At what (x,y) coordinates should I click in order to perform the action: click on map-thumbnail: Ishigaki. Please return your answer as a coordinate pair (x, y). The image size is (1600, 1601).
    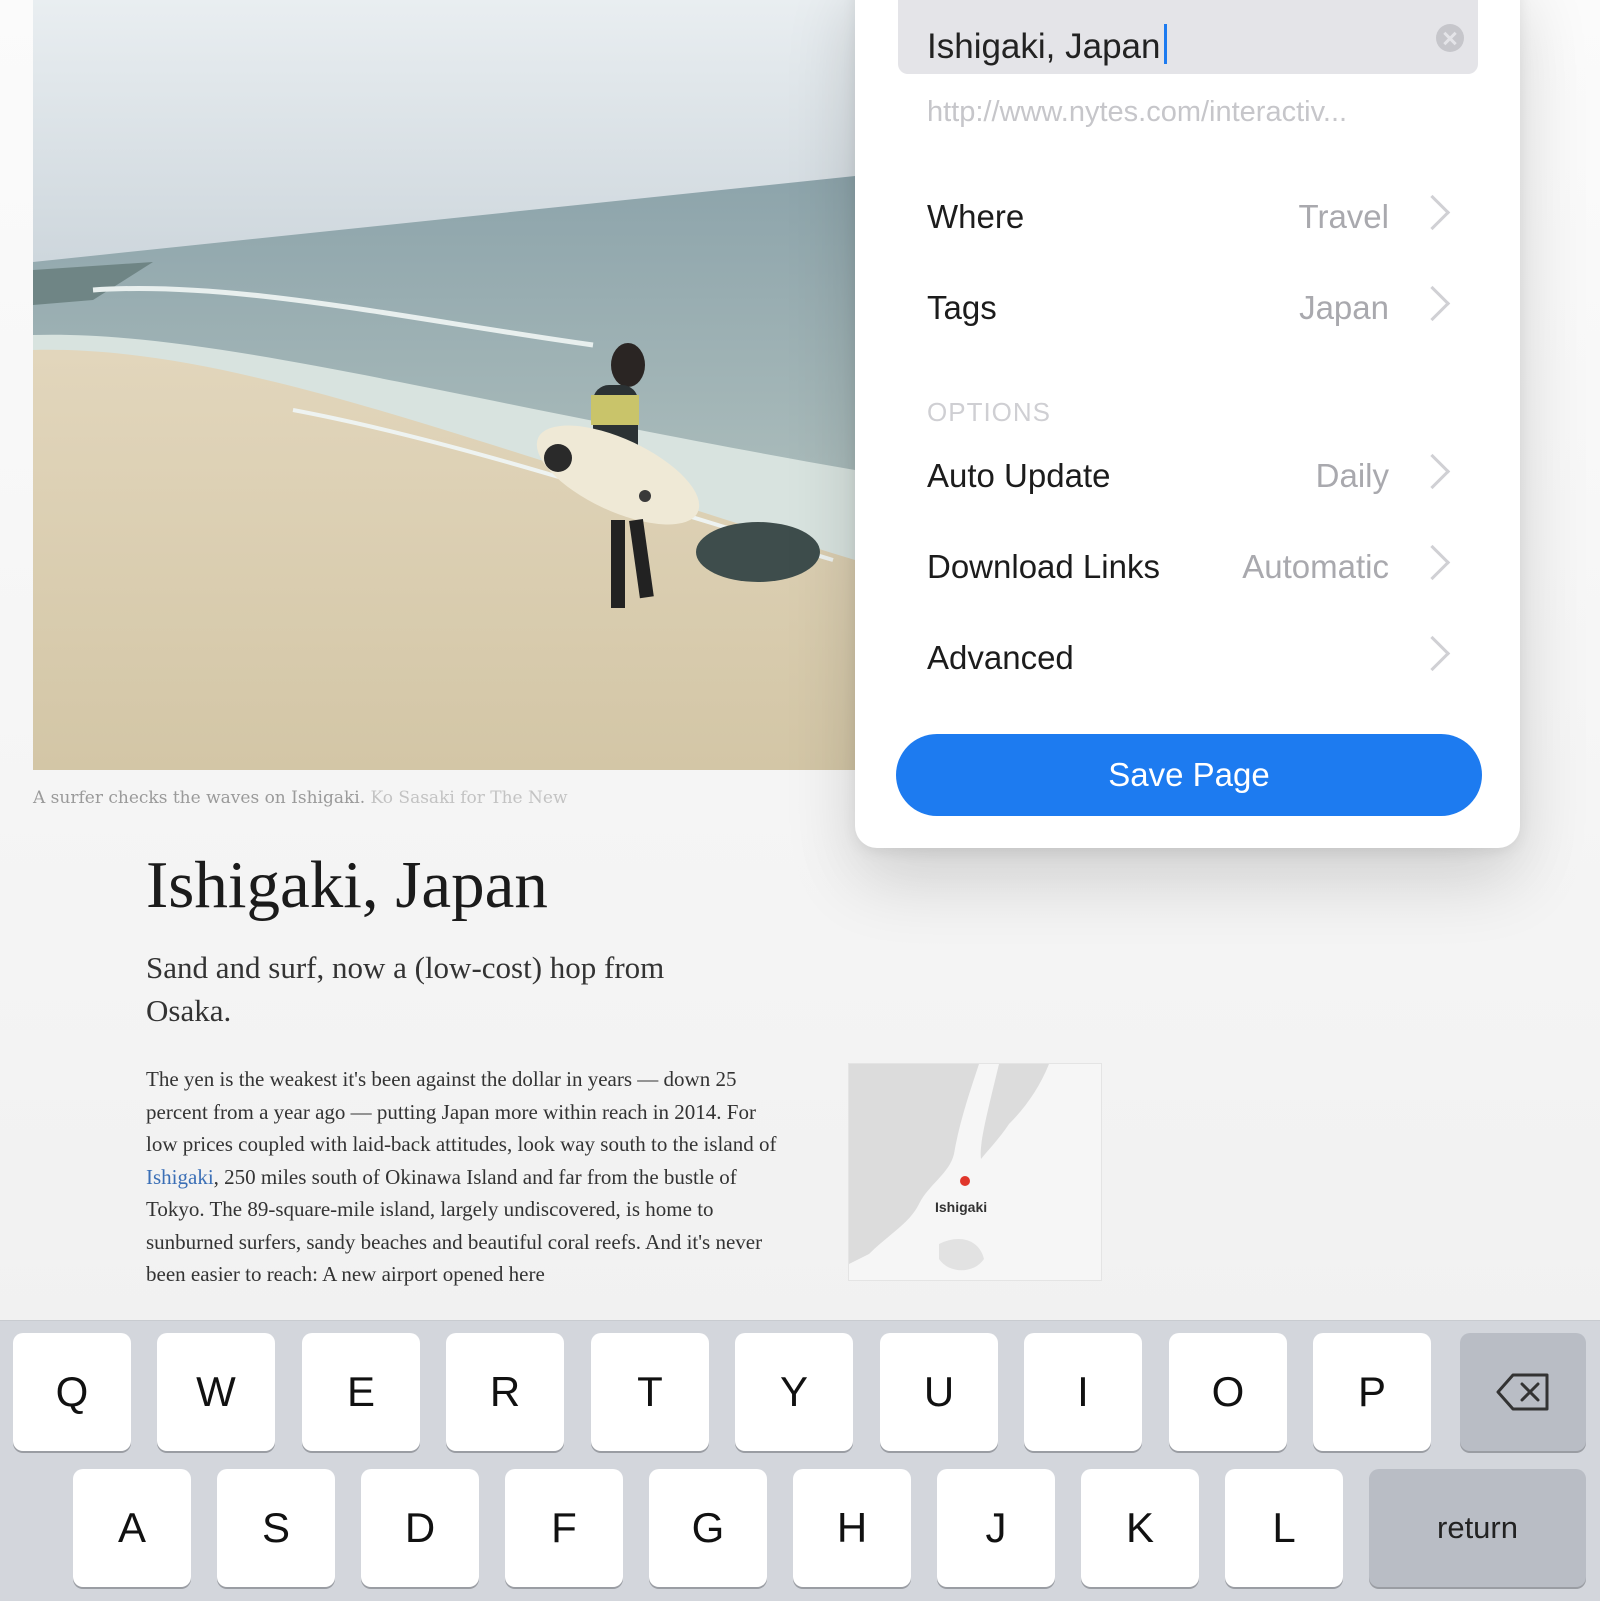
    Looking at the image, I should click on (975, 1172).